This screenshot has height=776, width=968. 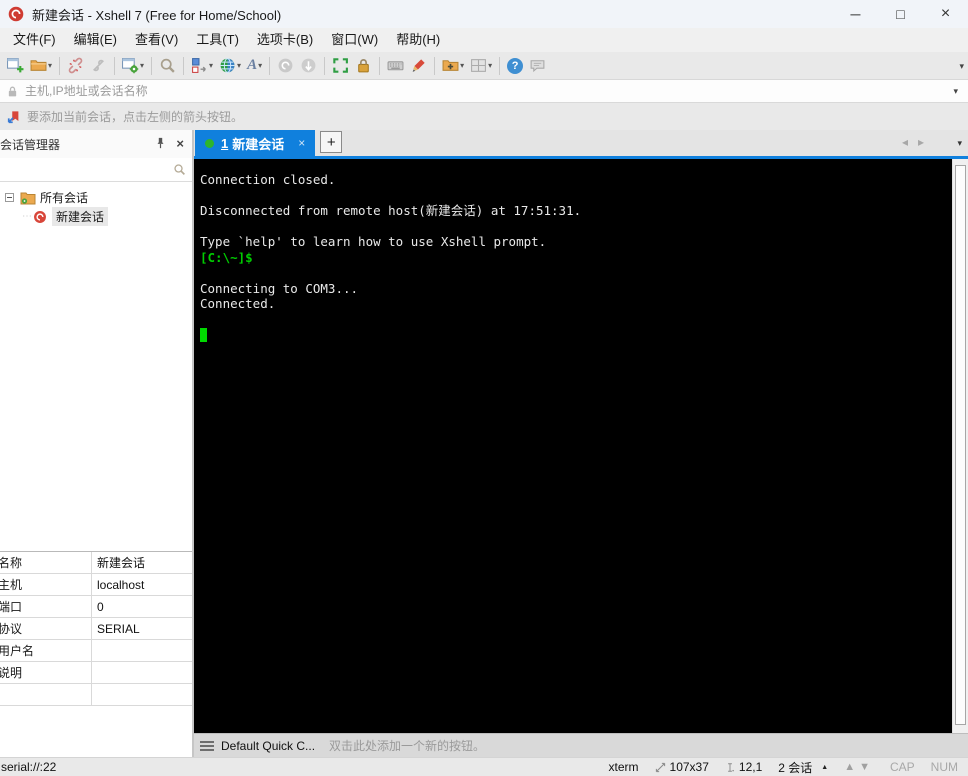 What do you see at coordinates (64, 198) in the screenshot?
I see `tree-item-label: 所有会话` at bounding box center [64, 198].